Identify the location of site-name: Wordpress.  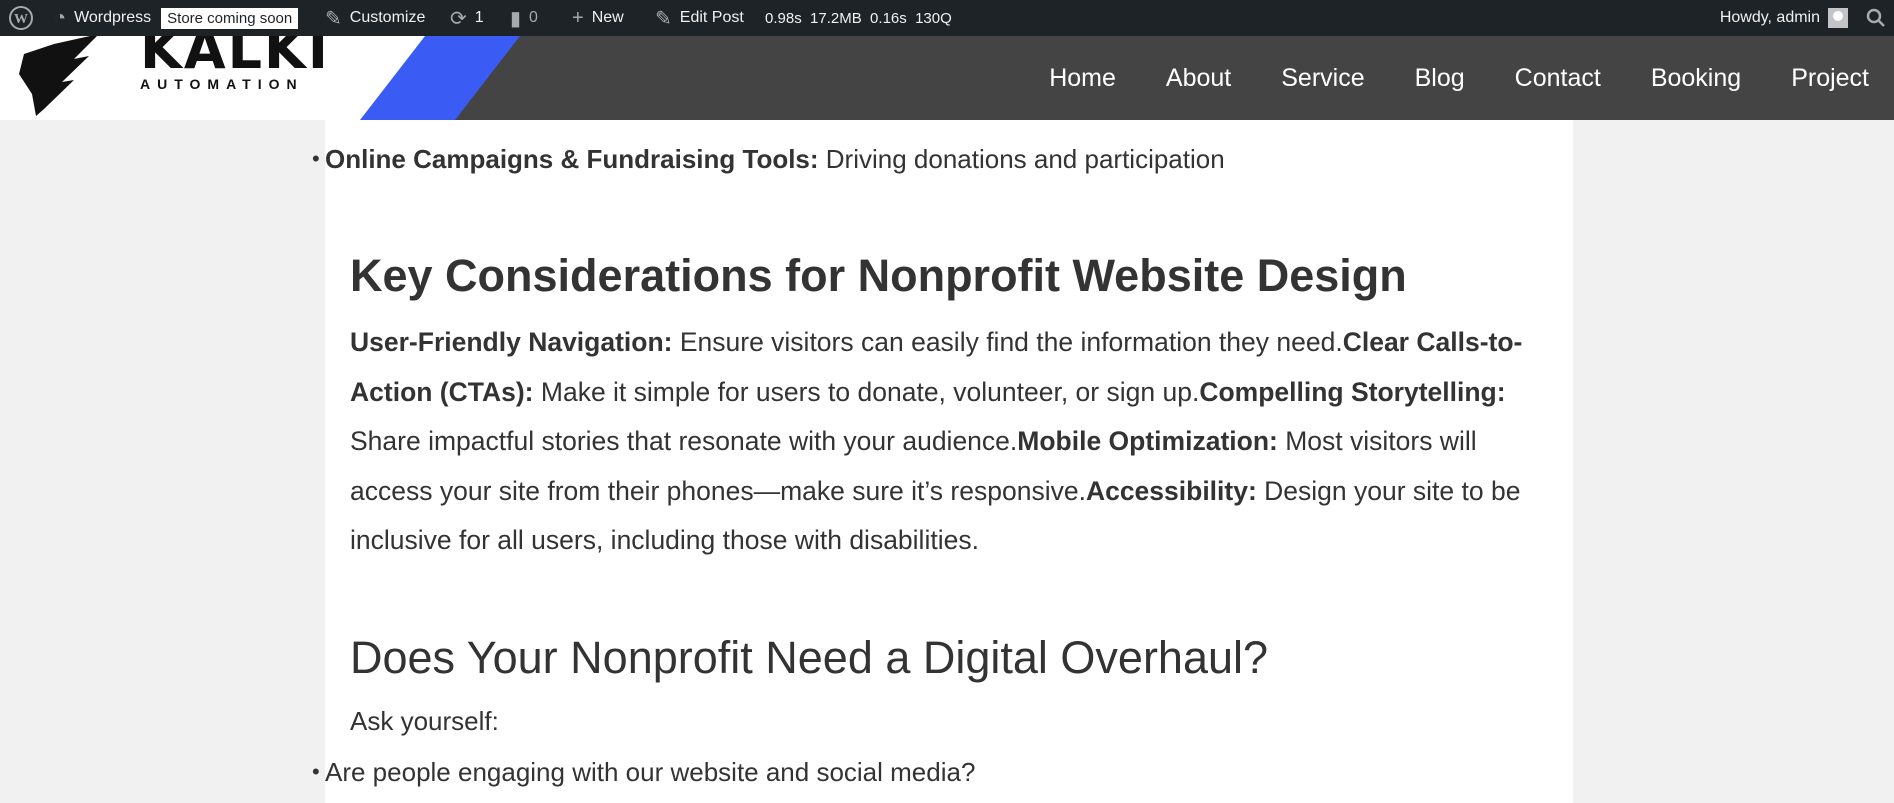
(113, 17).